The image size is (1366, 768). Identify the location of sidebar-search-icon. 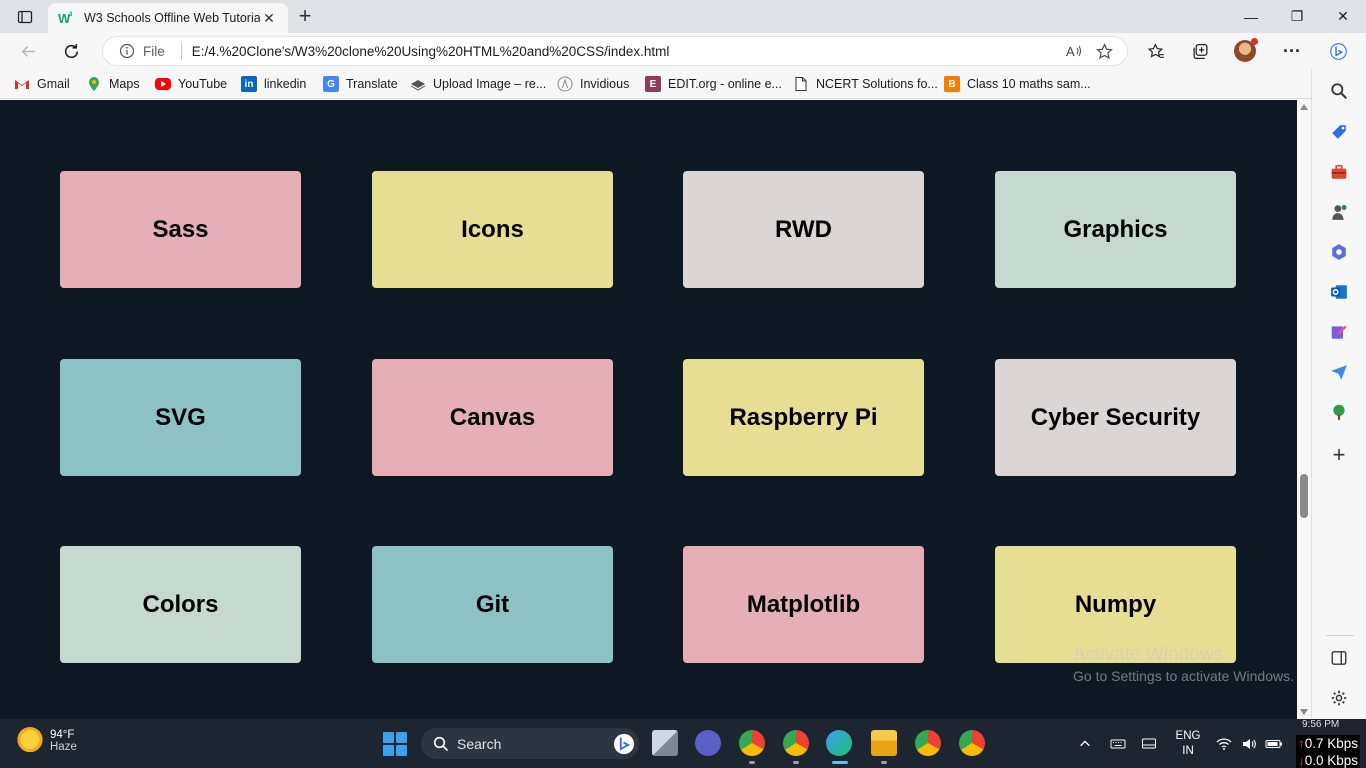
(1339, 91).